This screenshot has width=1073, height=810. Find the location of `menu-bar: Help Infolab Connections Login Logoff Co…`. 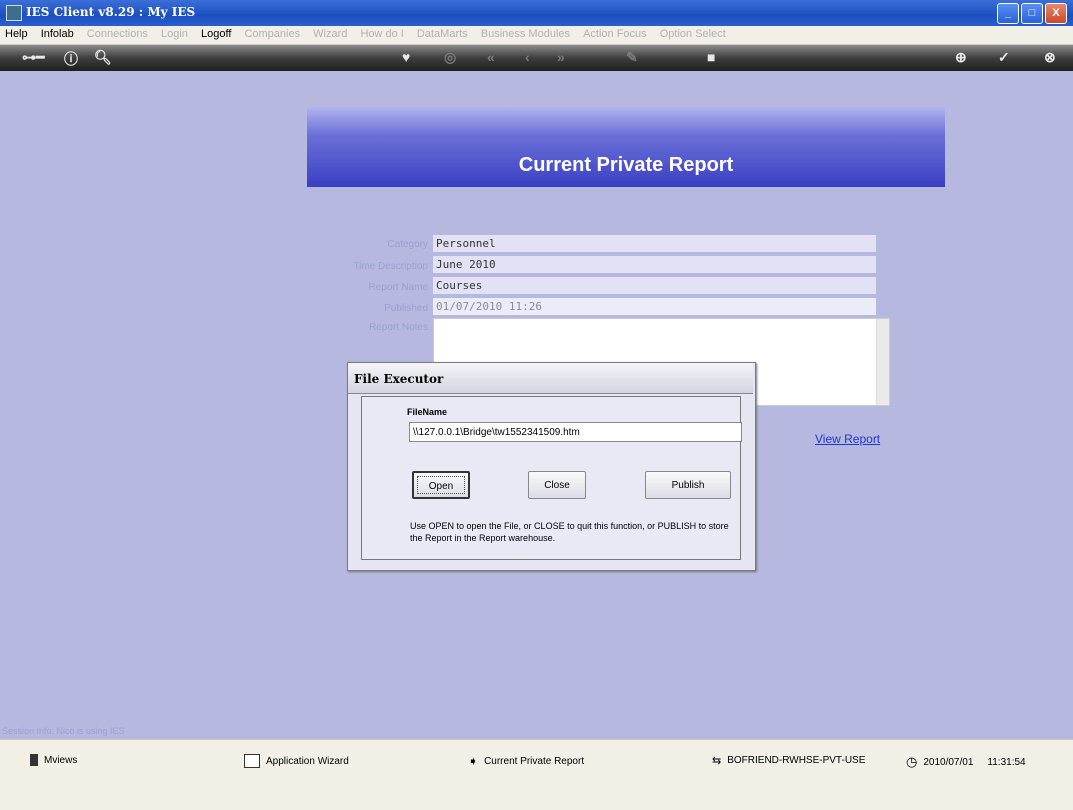

menu-bar: Help Infolab Connections Login Logoff Co… is located at coordinates (536, 35).